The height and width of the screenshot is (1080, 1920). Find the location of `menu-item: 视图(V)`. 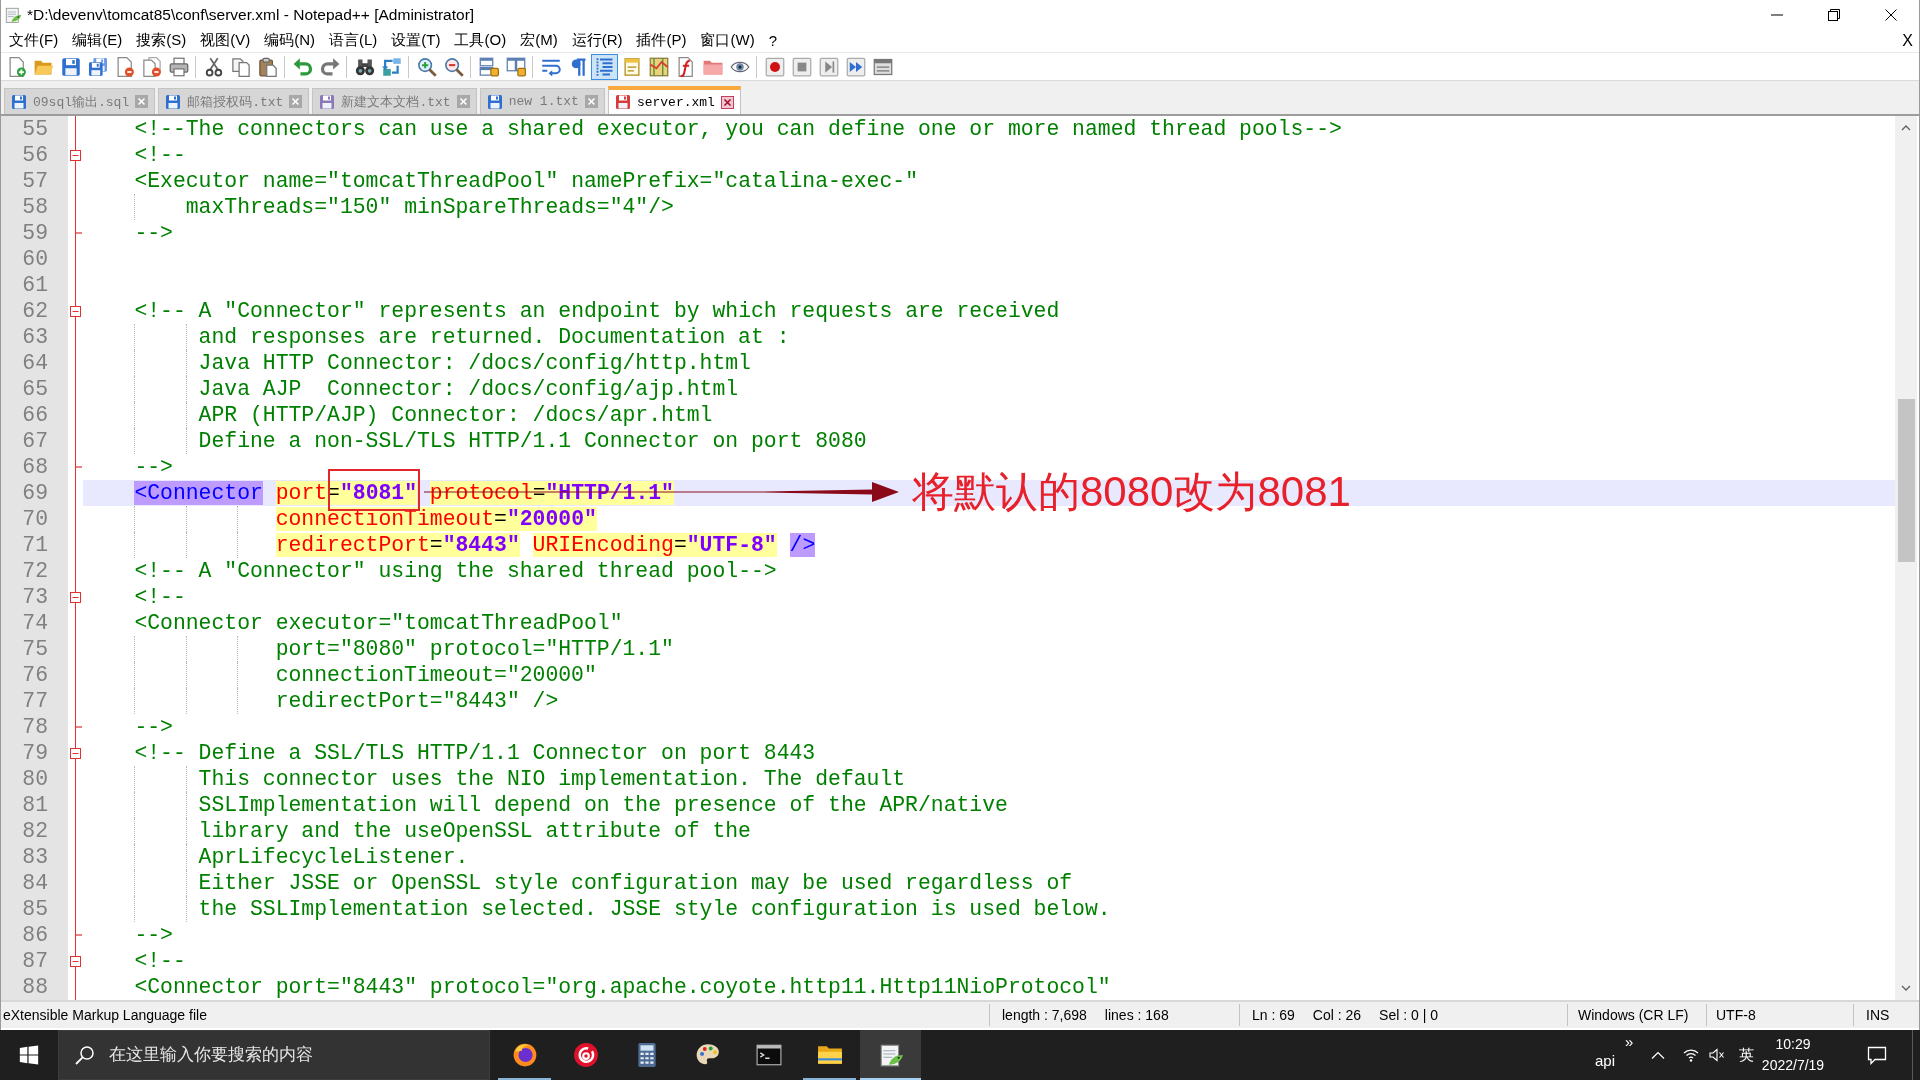

menu-item: 视图(V) is located at coordinates (225, 40).